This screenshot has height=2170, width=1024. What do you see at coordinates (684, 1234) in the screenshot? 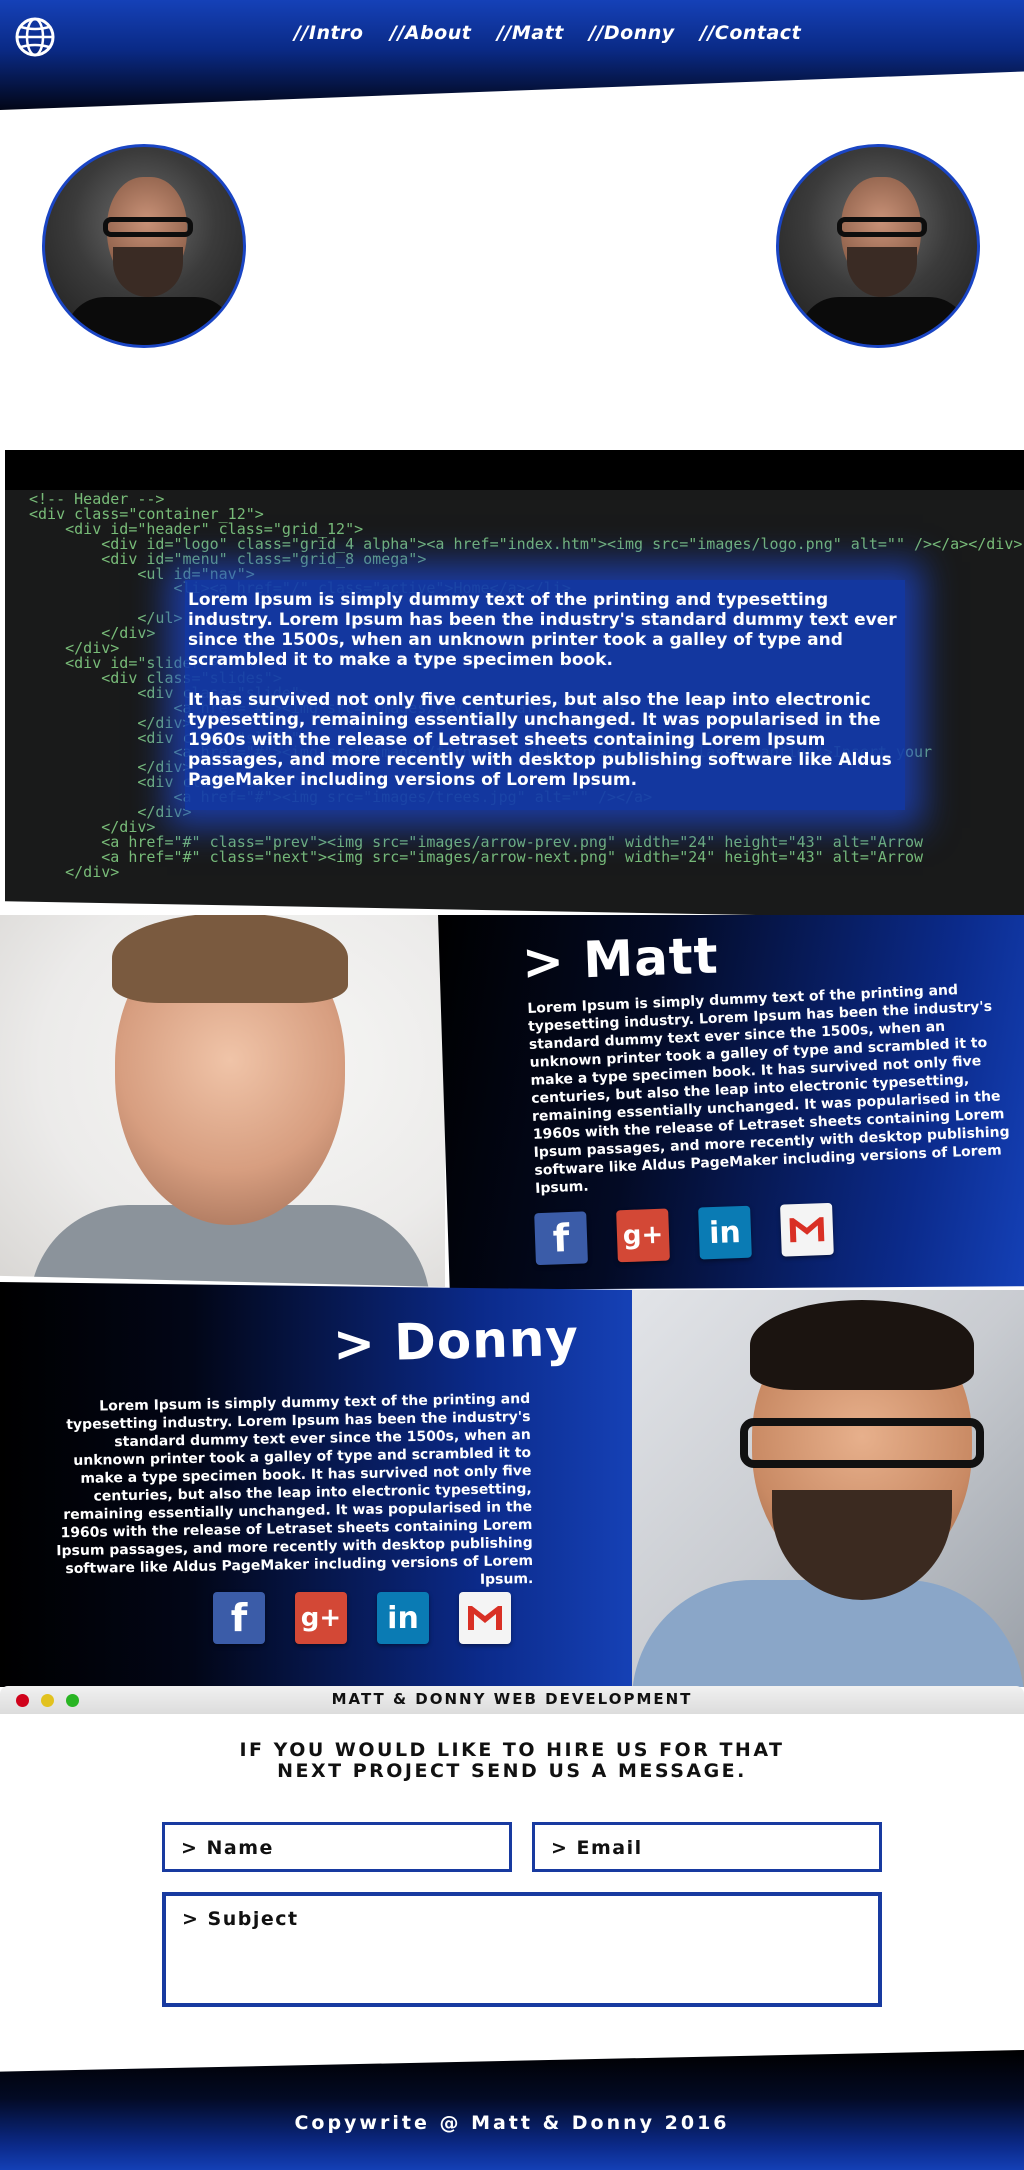
I see `matt-social-links: f g+ in` at bounding box center [684, 1234].